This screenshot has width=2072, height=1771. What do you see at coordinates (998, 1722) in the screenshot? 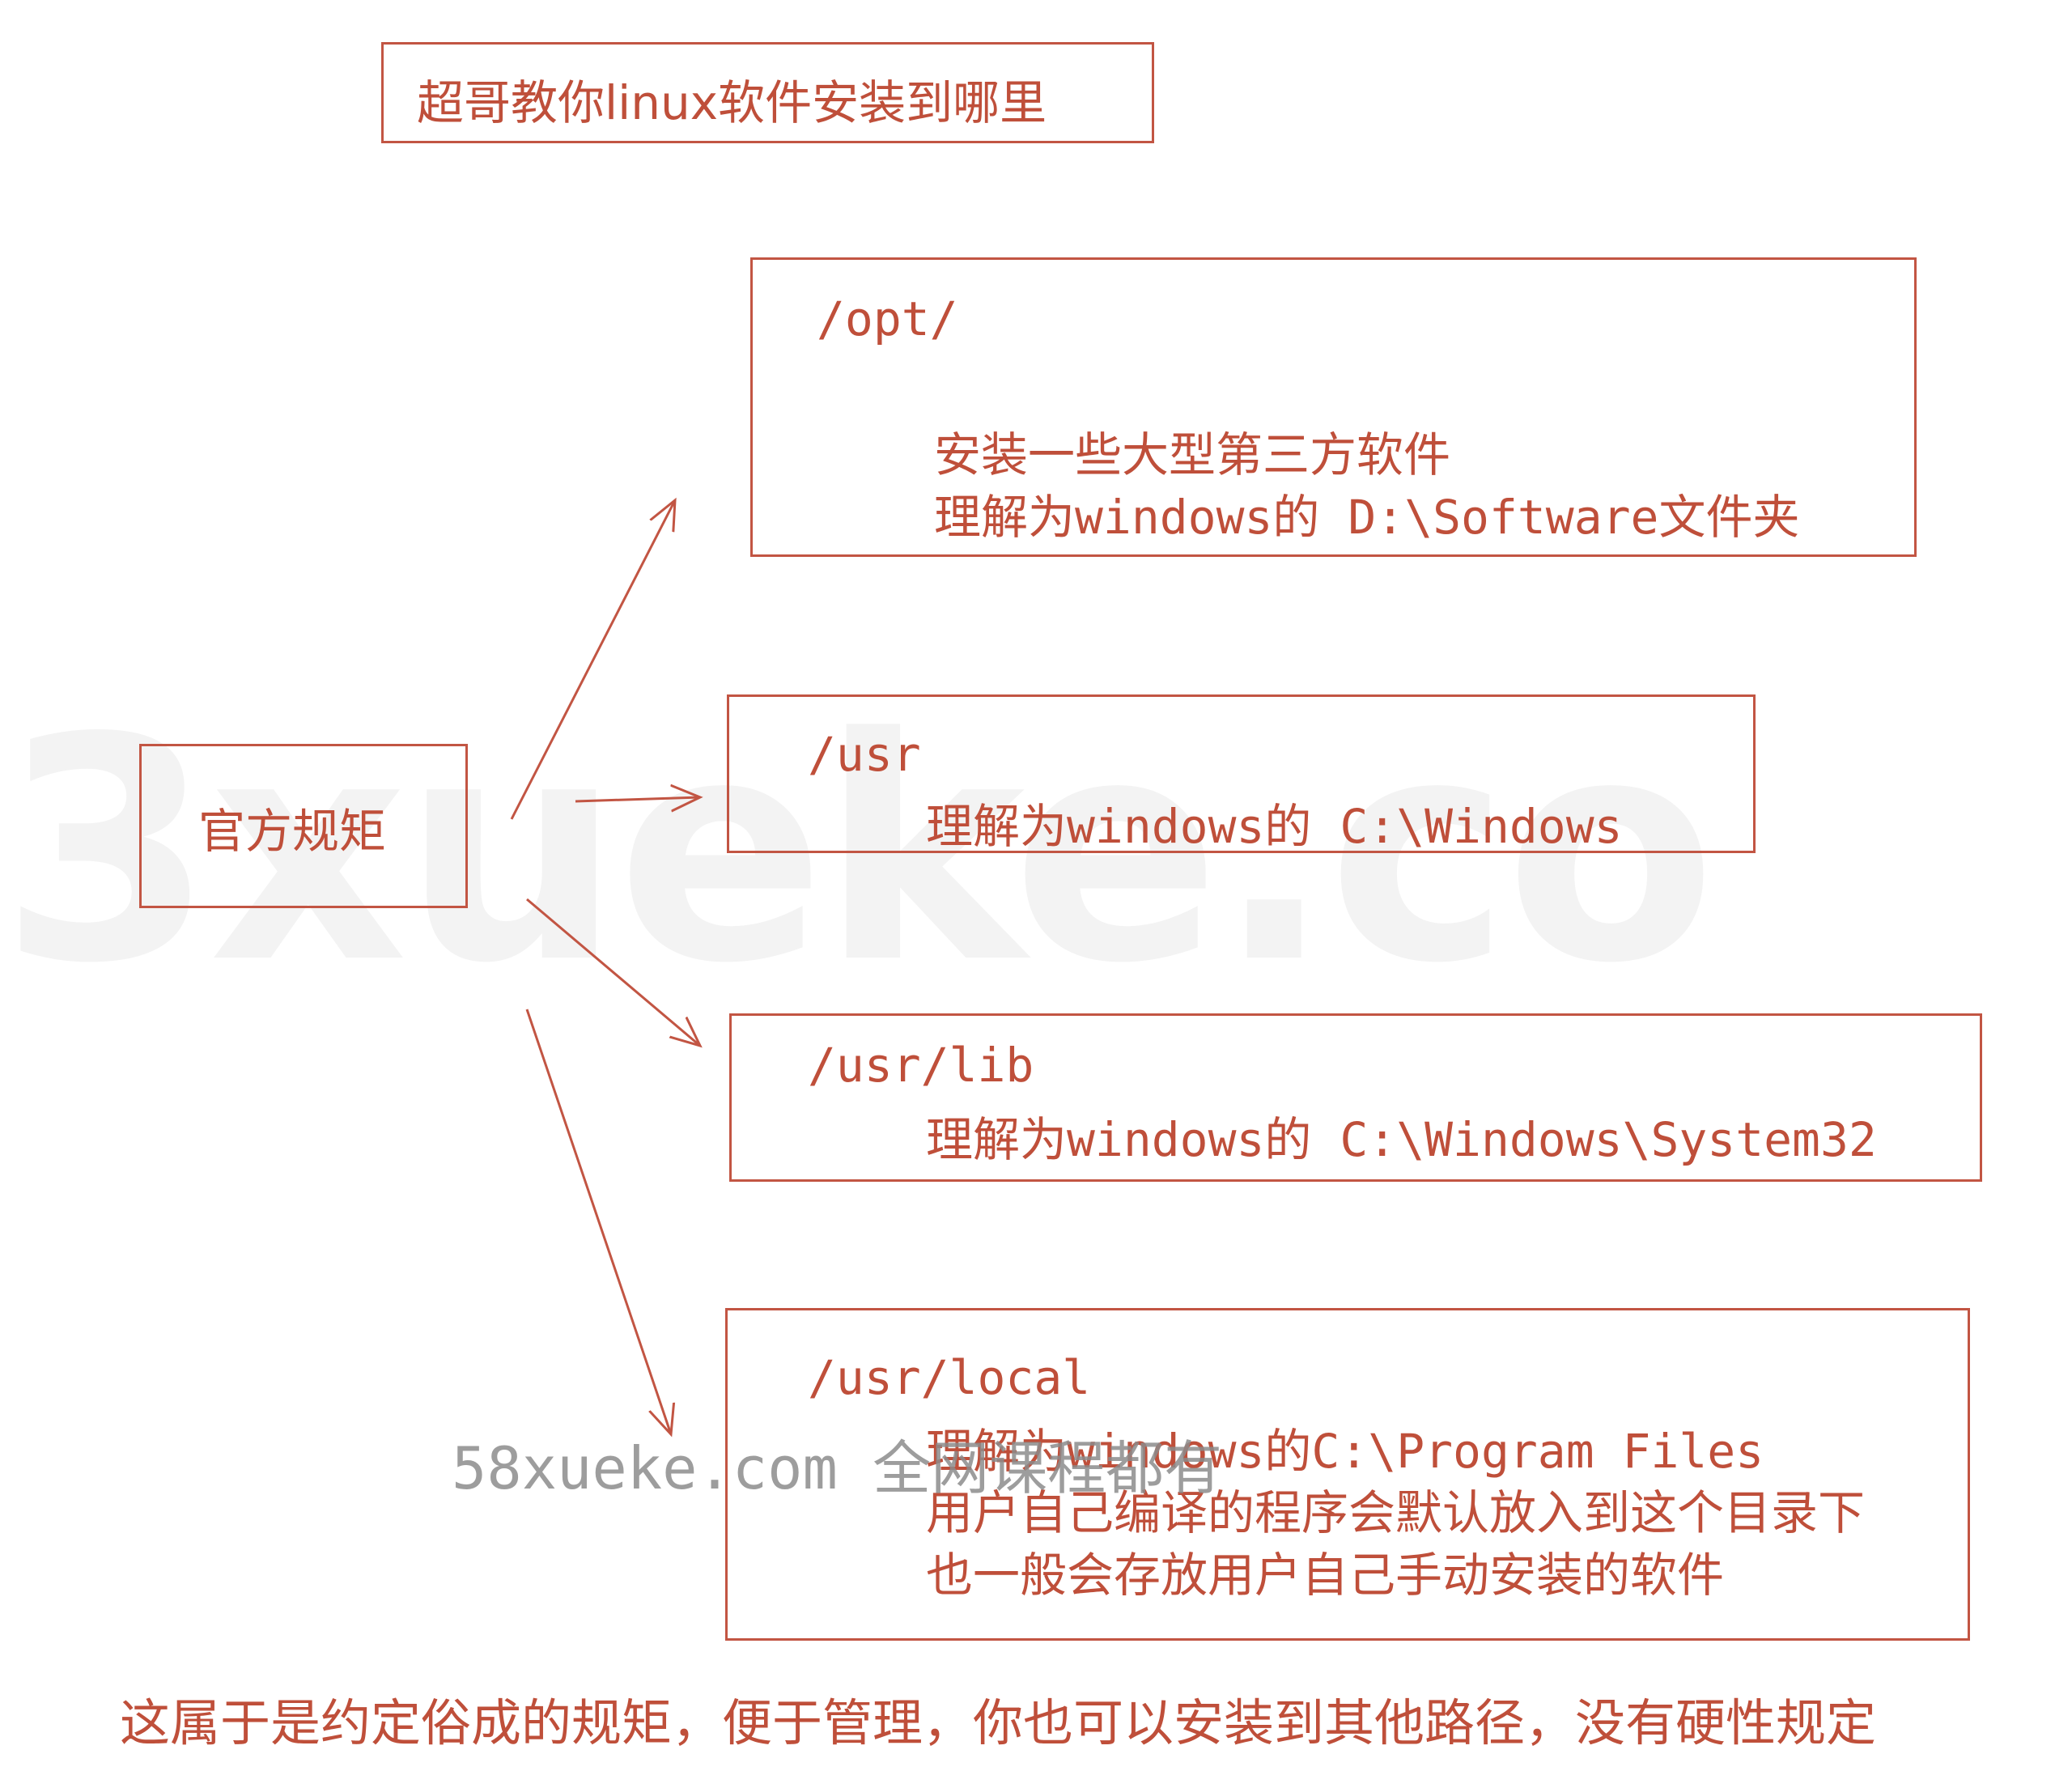
I see `footer-note: 这属于是约定俗成的规矩，便于管理，你也可以安装到其他路径，没有硬性规定` at bounding box center [998, 1722].